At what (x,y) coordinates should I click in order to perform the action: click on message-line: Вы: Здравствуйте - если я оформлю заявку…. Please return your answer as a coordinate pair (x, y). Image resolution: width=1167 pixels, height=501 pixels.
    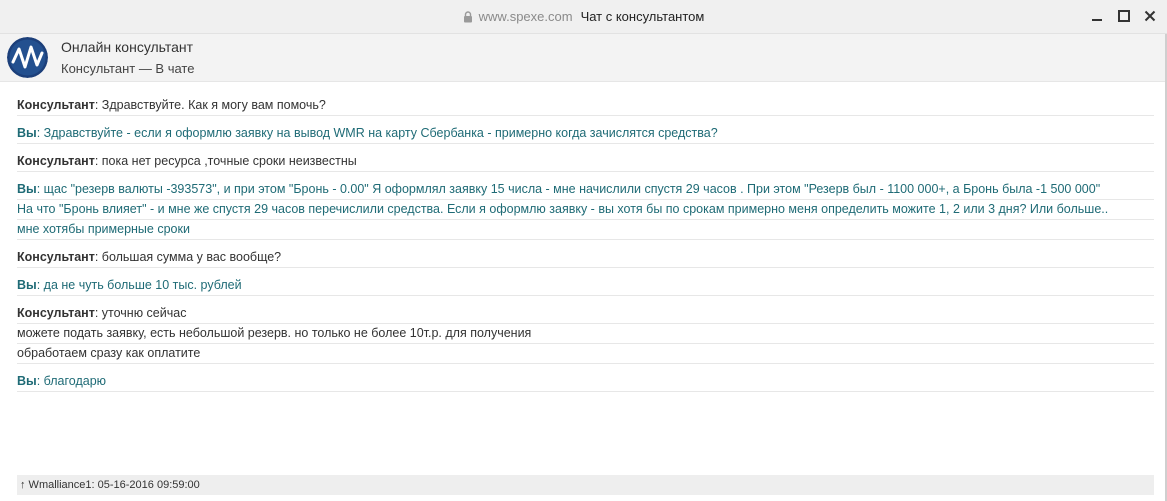
    Looking at the image, I should click on (585, 134).